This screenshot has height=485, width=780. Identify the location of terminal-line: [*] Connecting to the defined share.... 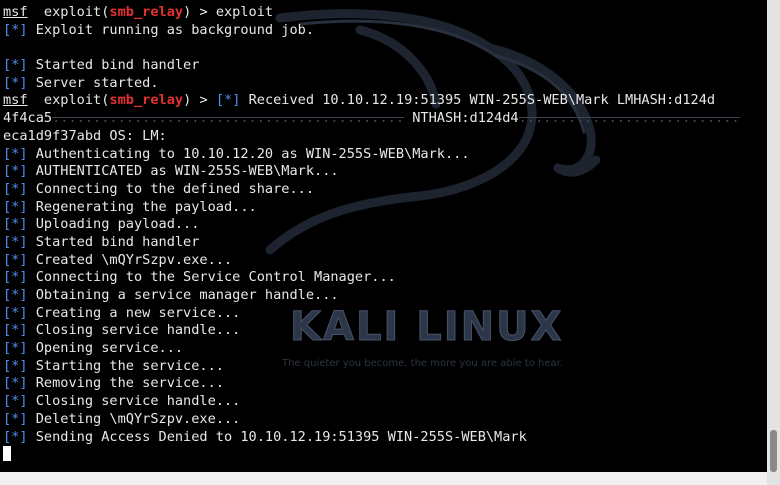
(371, 190).